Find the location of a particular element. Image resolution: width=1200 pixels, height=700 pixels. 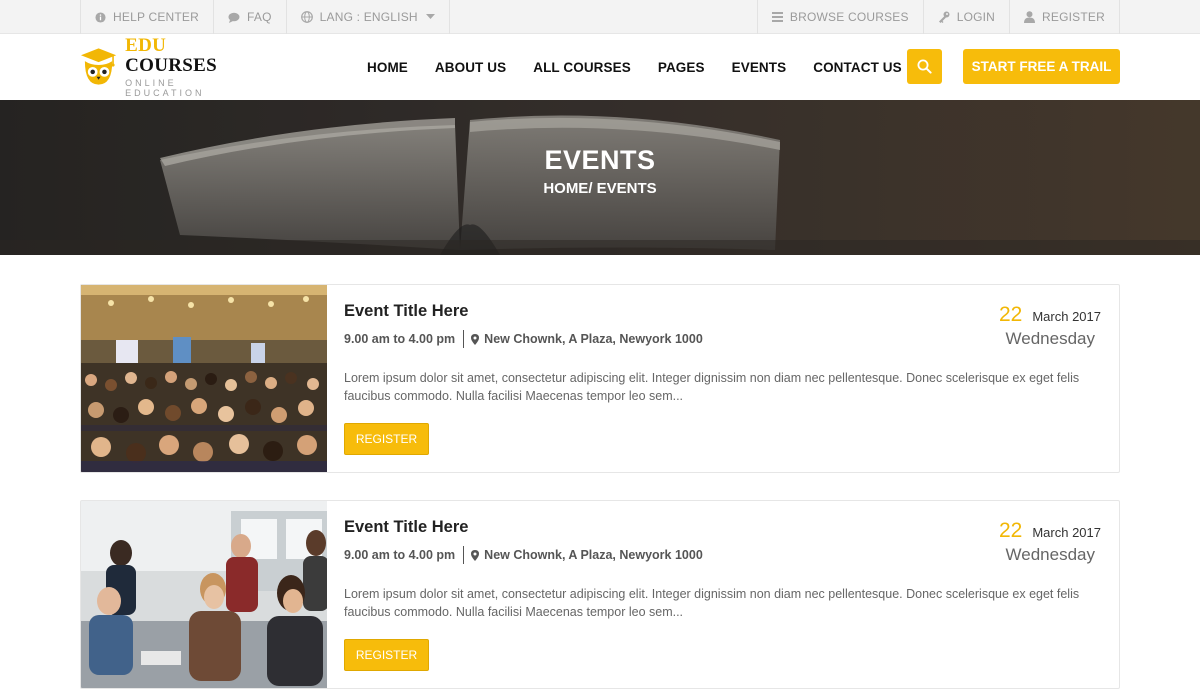

nav-contact-us: CONTACT US is located at coordinates (857, 67).